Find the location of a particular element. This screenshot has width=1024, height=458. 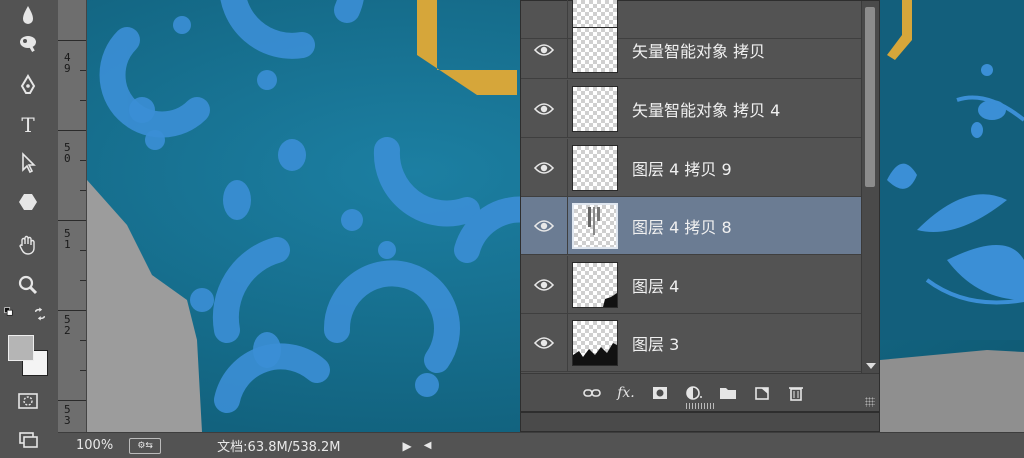

layer-name: 图层 4 拷贝 9 is located at coordinates (682, 169).